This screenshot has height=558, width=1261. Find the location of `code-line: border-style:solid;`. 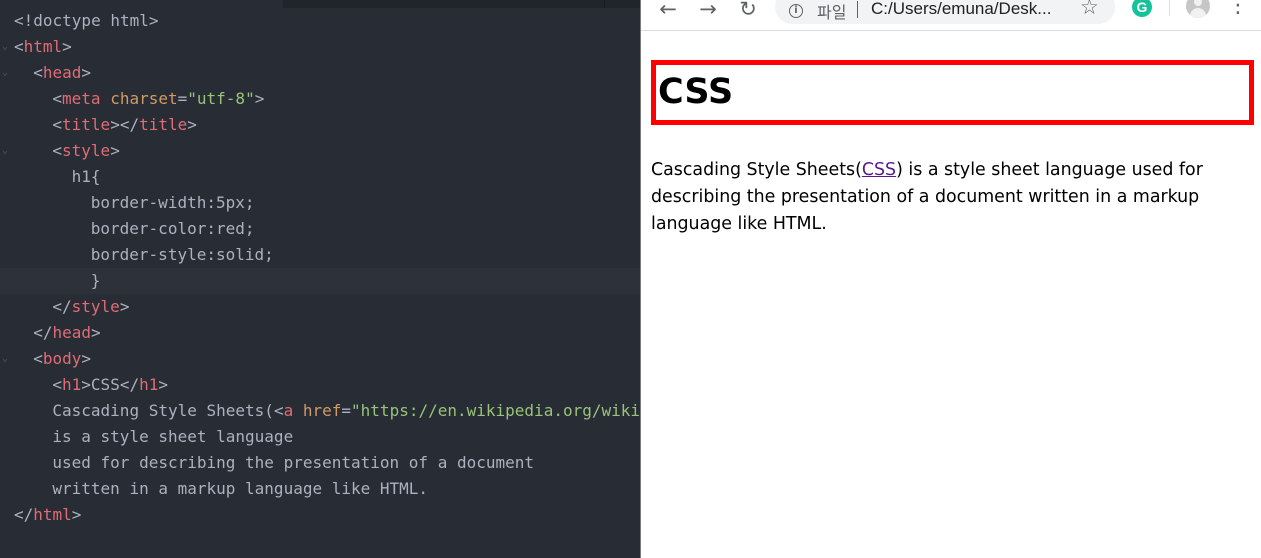

code-line: border-style:solid; is located at coordinates (320, 255).